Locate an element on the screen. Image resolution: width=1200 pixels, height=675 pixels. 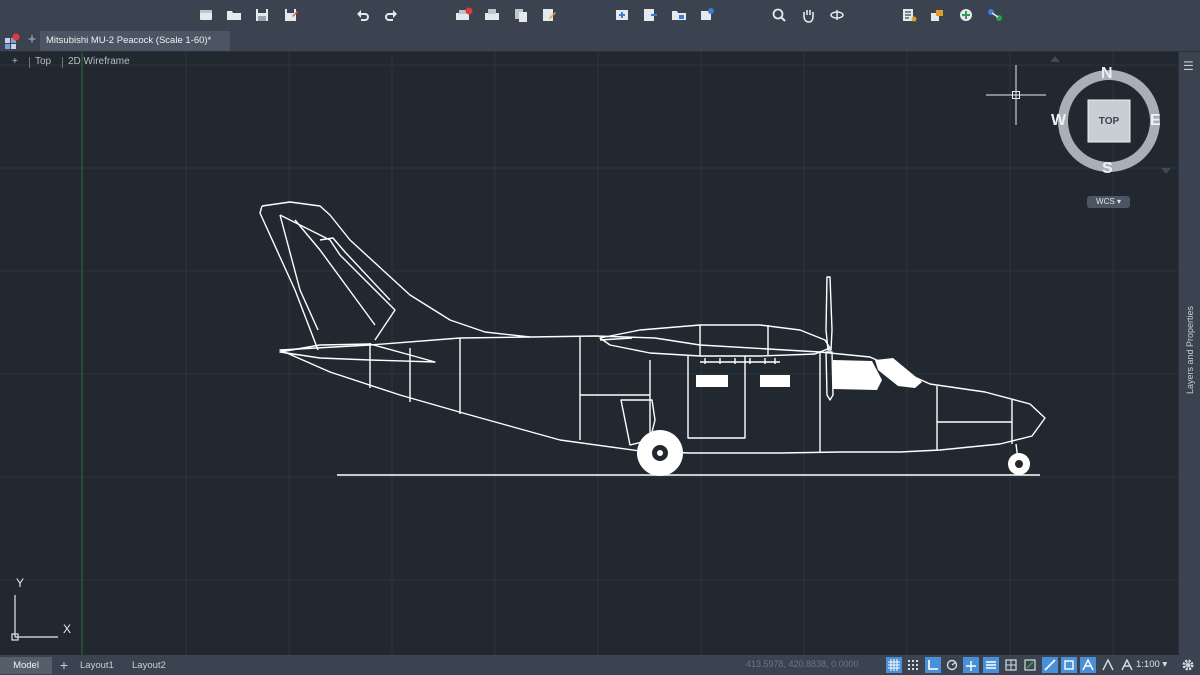
compass-east: E is located at coordinates (1155, 121).